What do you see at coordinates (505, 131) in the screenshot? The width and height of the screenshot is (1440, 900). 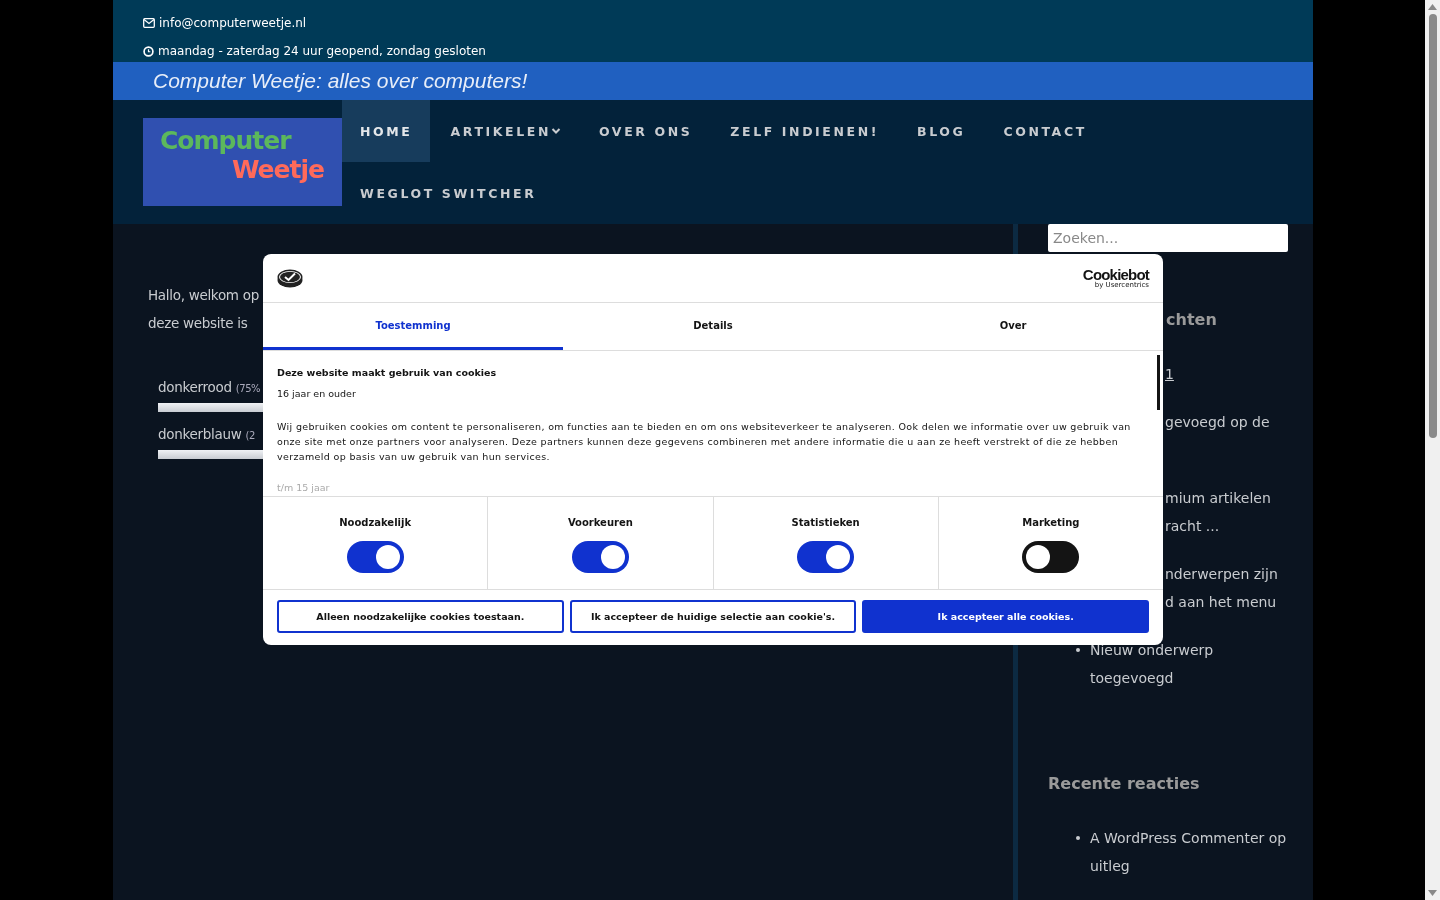 I see `nav-link: ARTIKELEN` at bounding box center [505, 131].